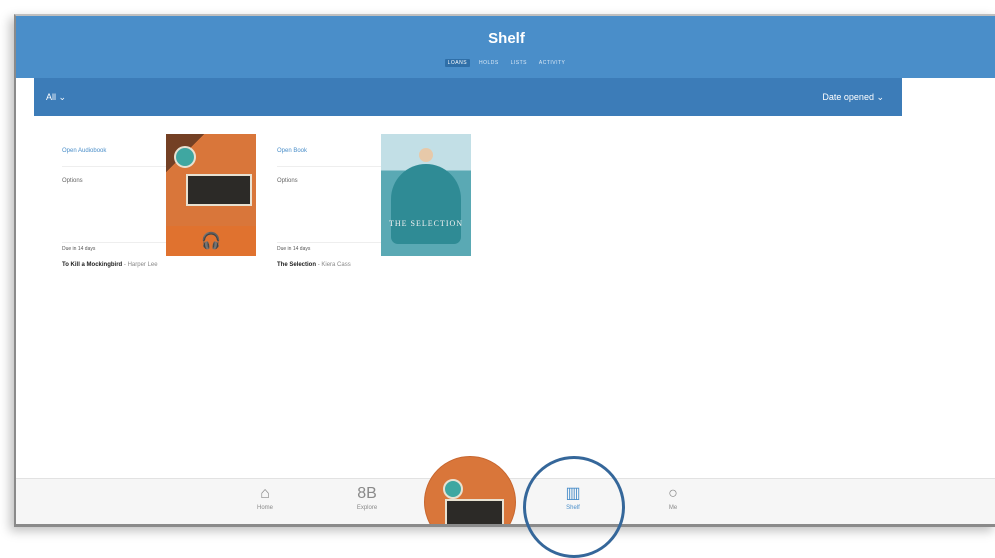 Image resolution: width=995 pixels, height=558 pixels. What do you see at coordinates (552, 63) in the screenshot?
I see `tab-activity: Activity` at bounding box center [552, 63].